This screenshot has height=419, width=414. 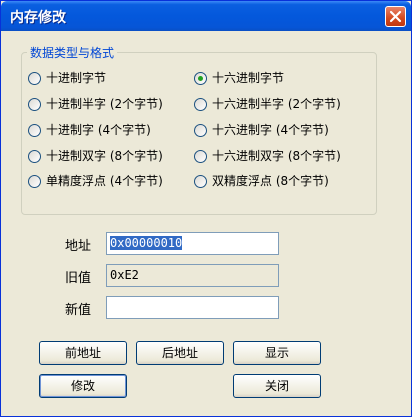 What do you see at coordinates (192, 307) in the screenshot?
I see `new-value-input` at bounding box center [192, 307].